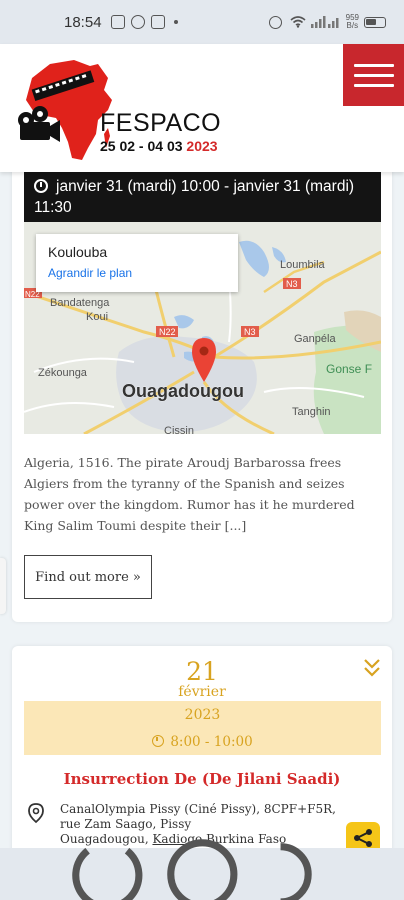 The image size is (404, 900). What do you see at coordinates (296, 863) in the screenshot?
I see `back-icon` at bounding box center [296, 863].